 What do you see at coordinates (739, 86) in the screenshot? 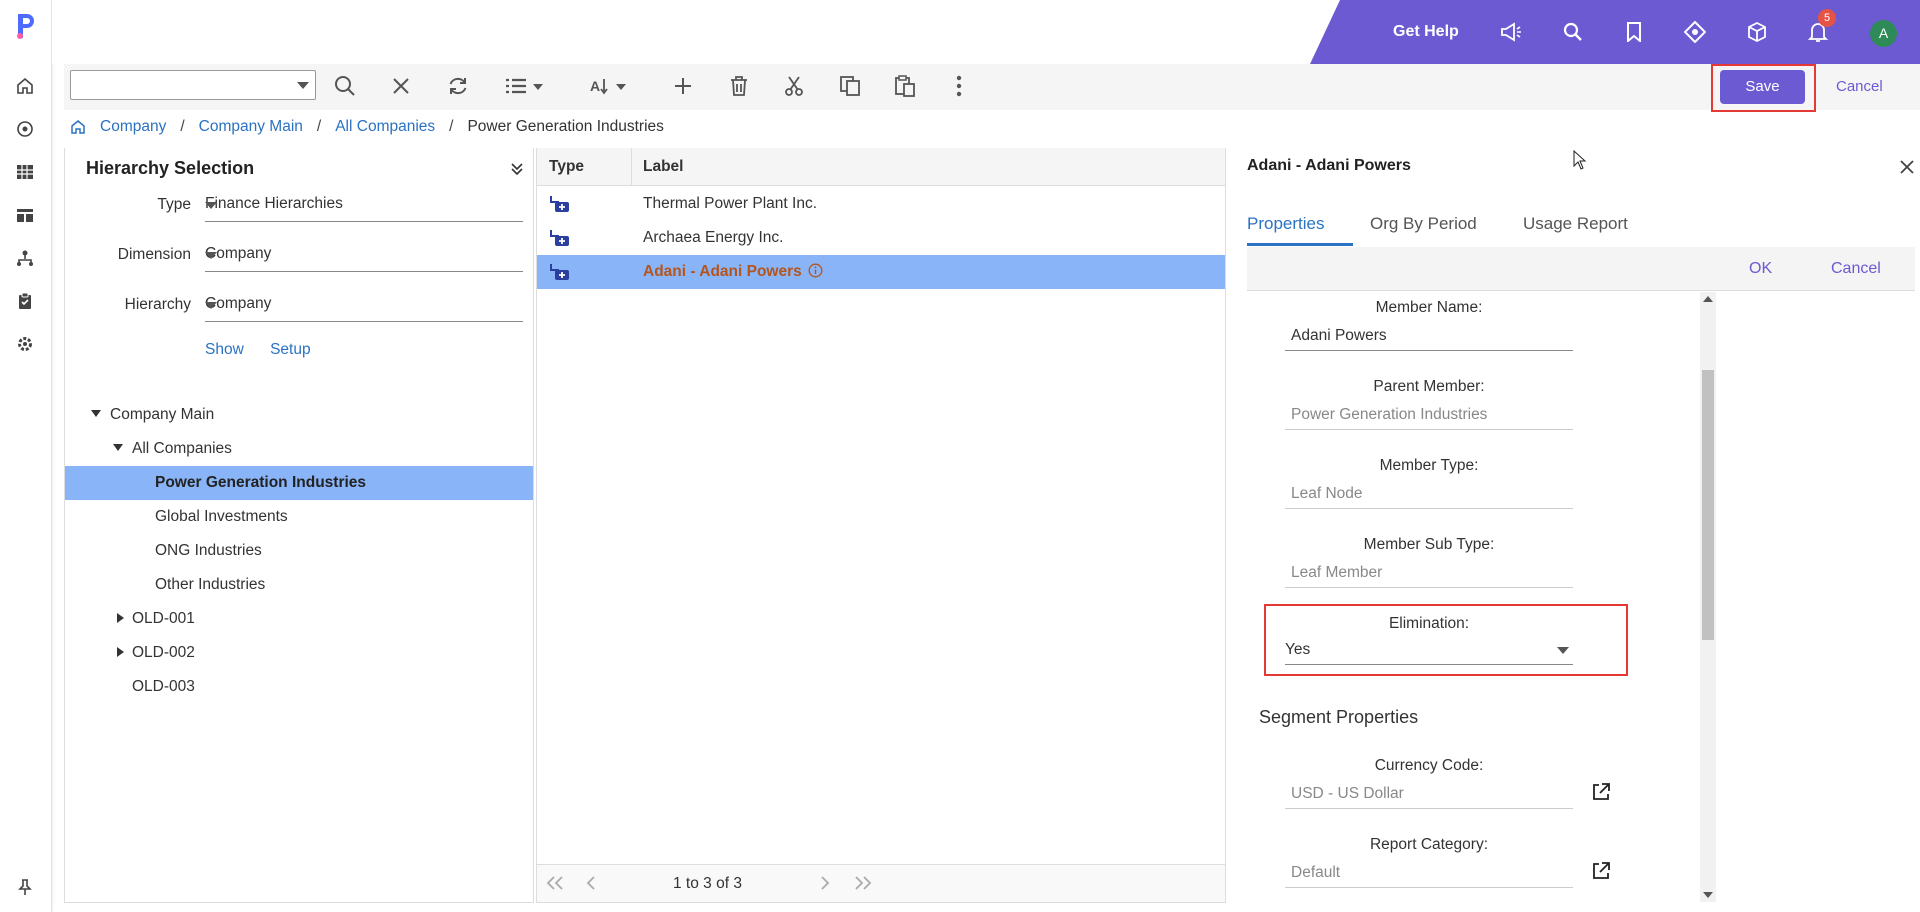
I see `delete-icon` at bounding box center [739, 86].